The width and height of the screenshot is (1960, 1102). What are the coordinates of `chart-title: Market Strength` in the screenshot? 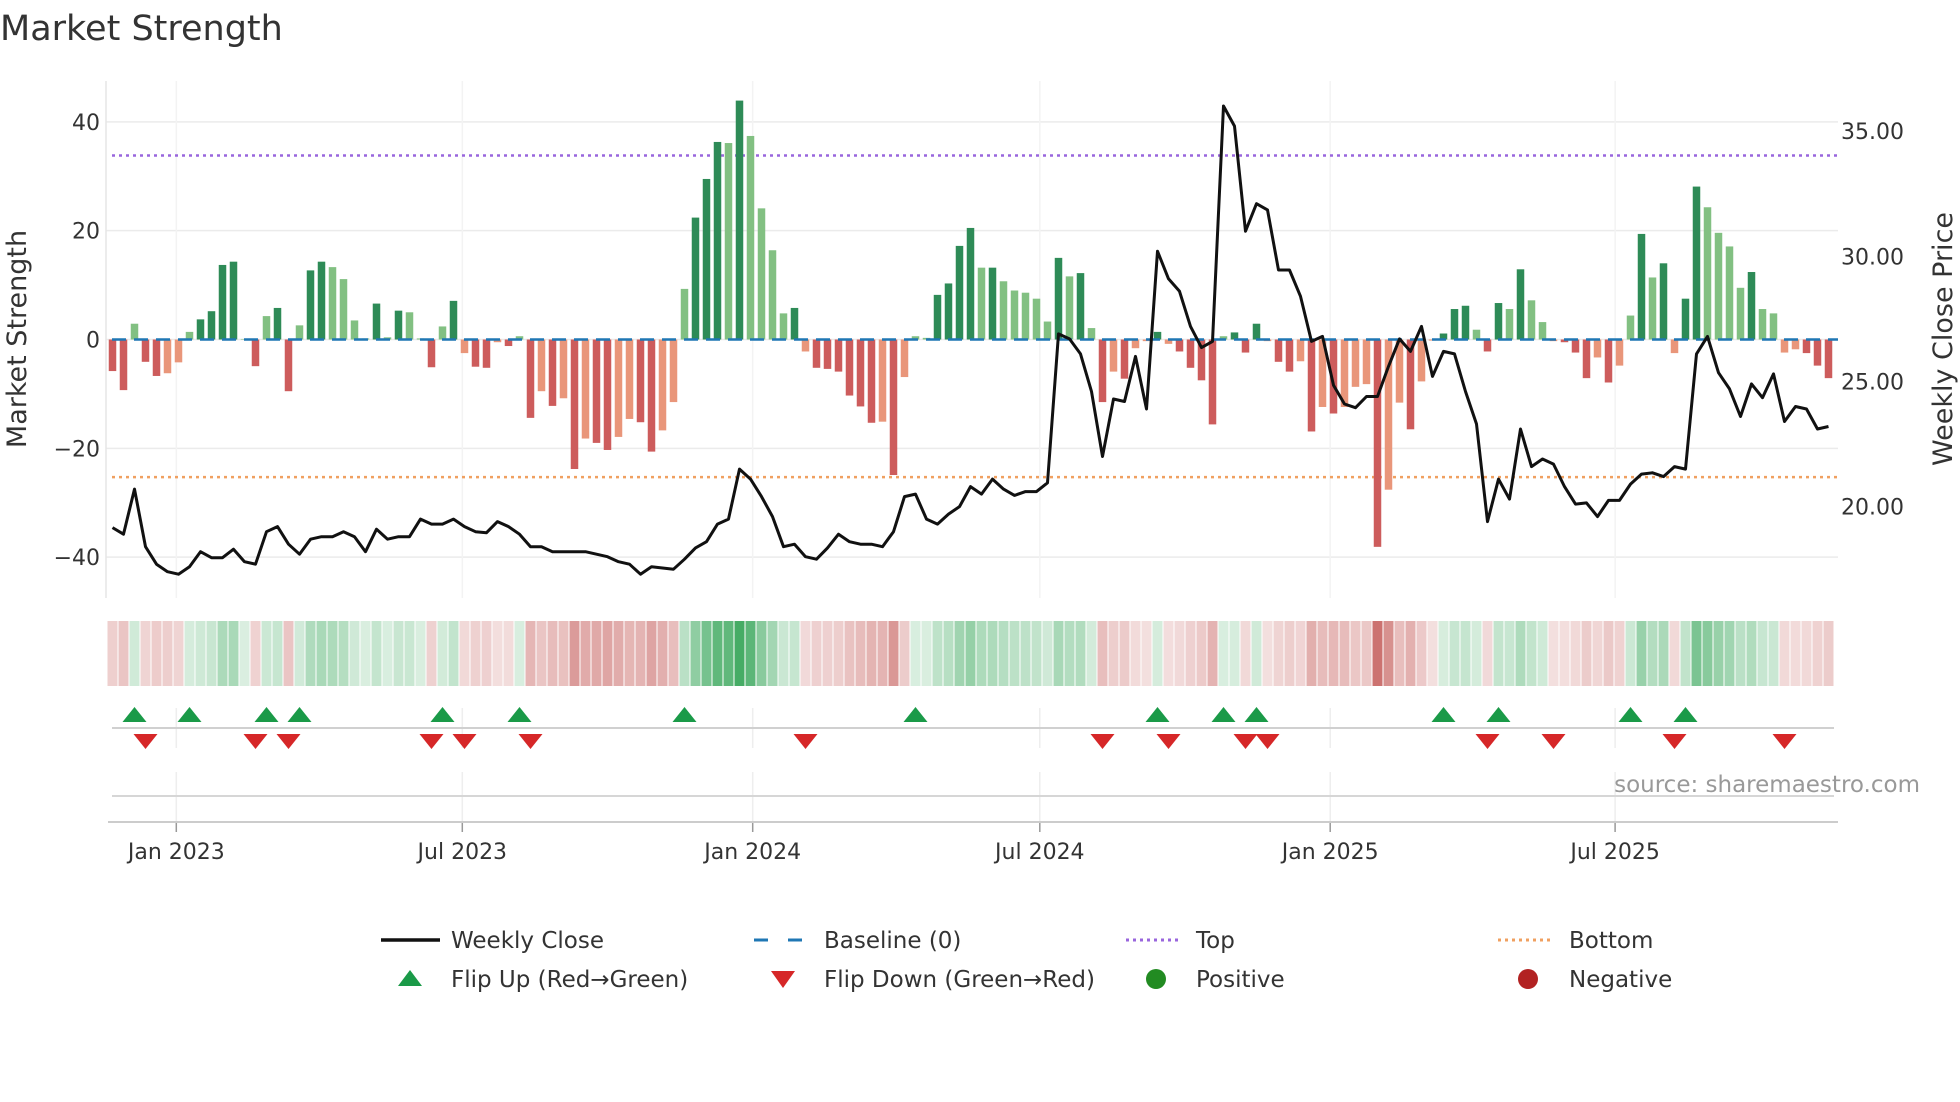 It's located at (141, 29).